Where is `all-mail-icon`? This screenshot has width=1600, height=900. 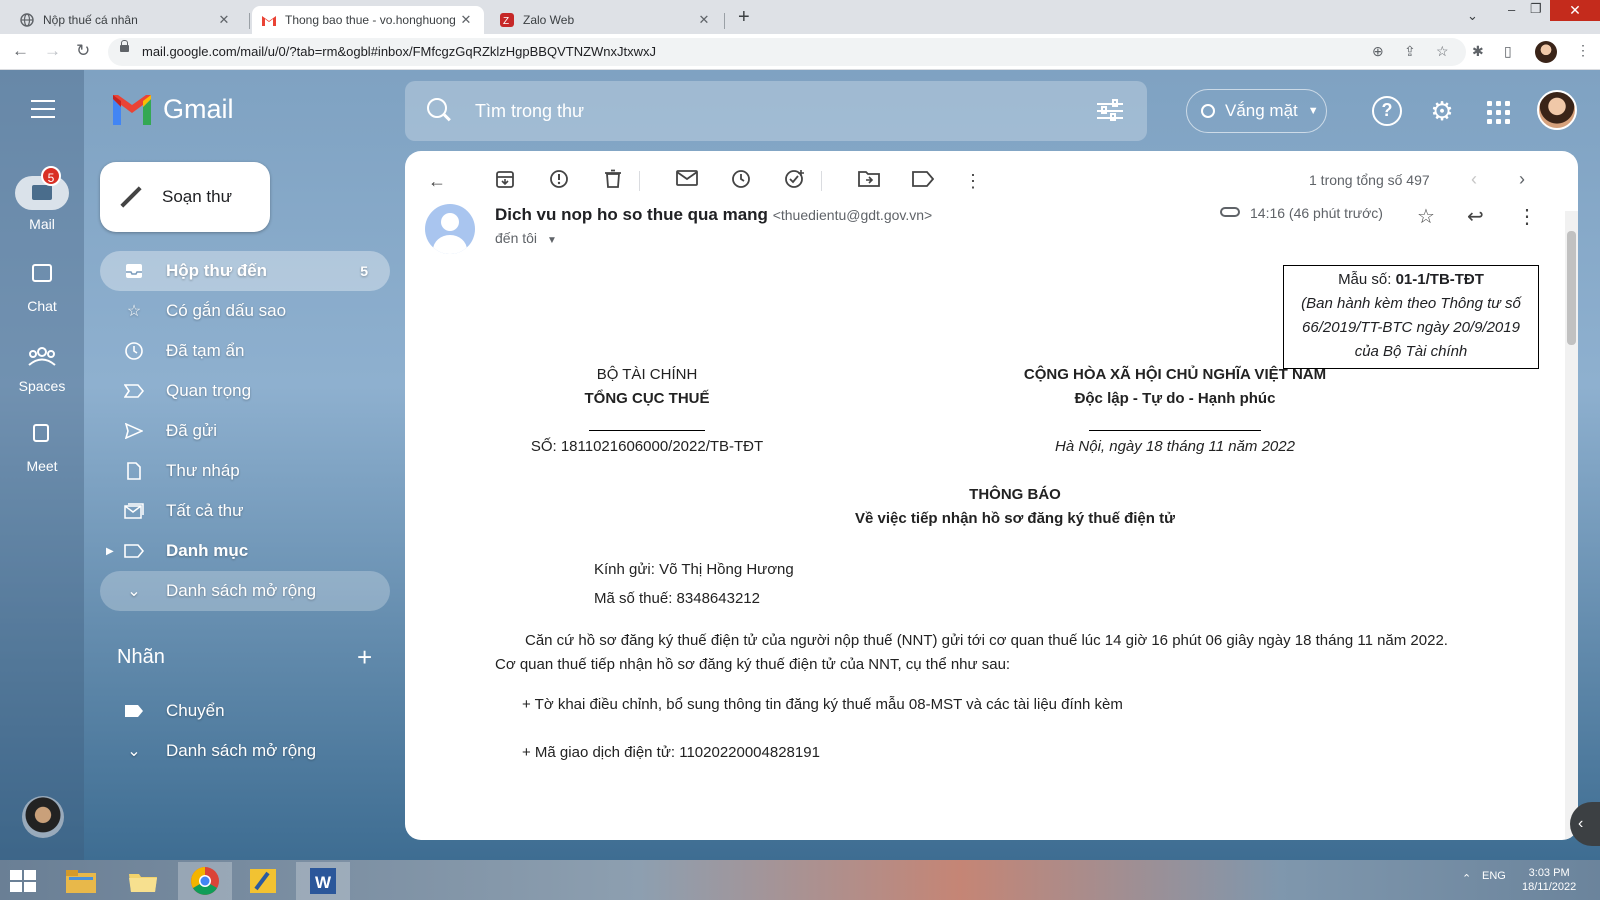 all-mail-icon is located at coordinates (134, 511).